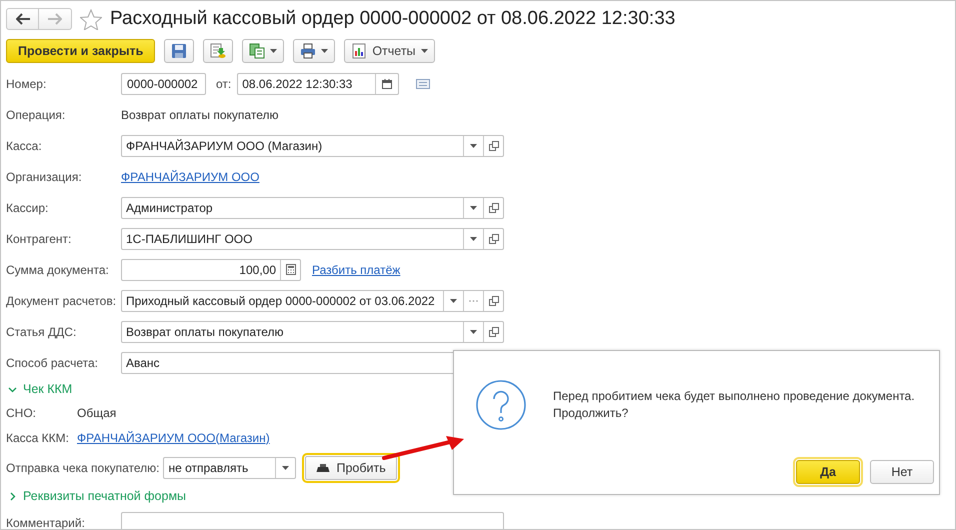 This screenshot has width=956, height=530. Describe the element at coordinates (312, 145) in the screenshot. I see `select-field: ФРАНЧАЙЗАРИУМ ООО (Магазин)` at that location.